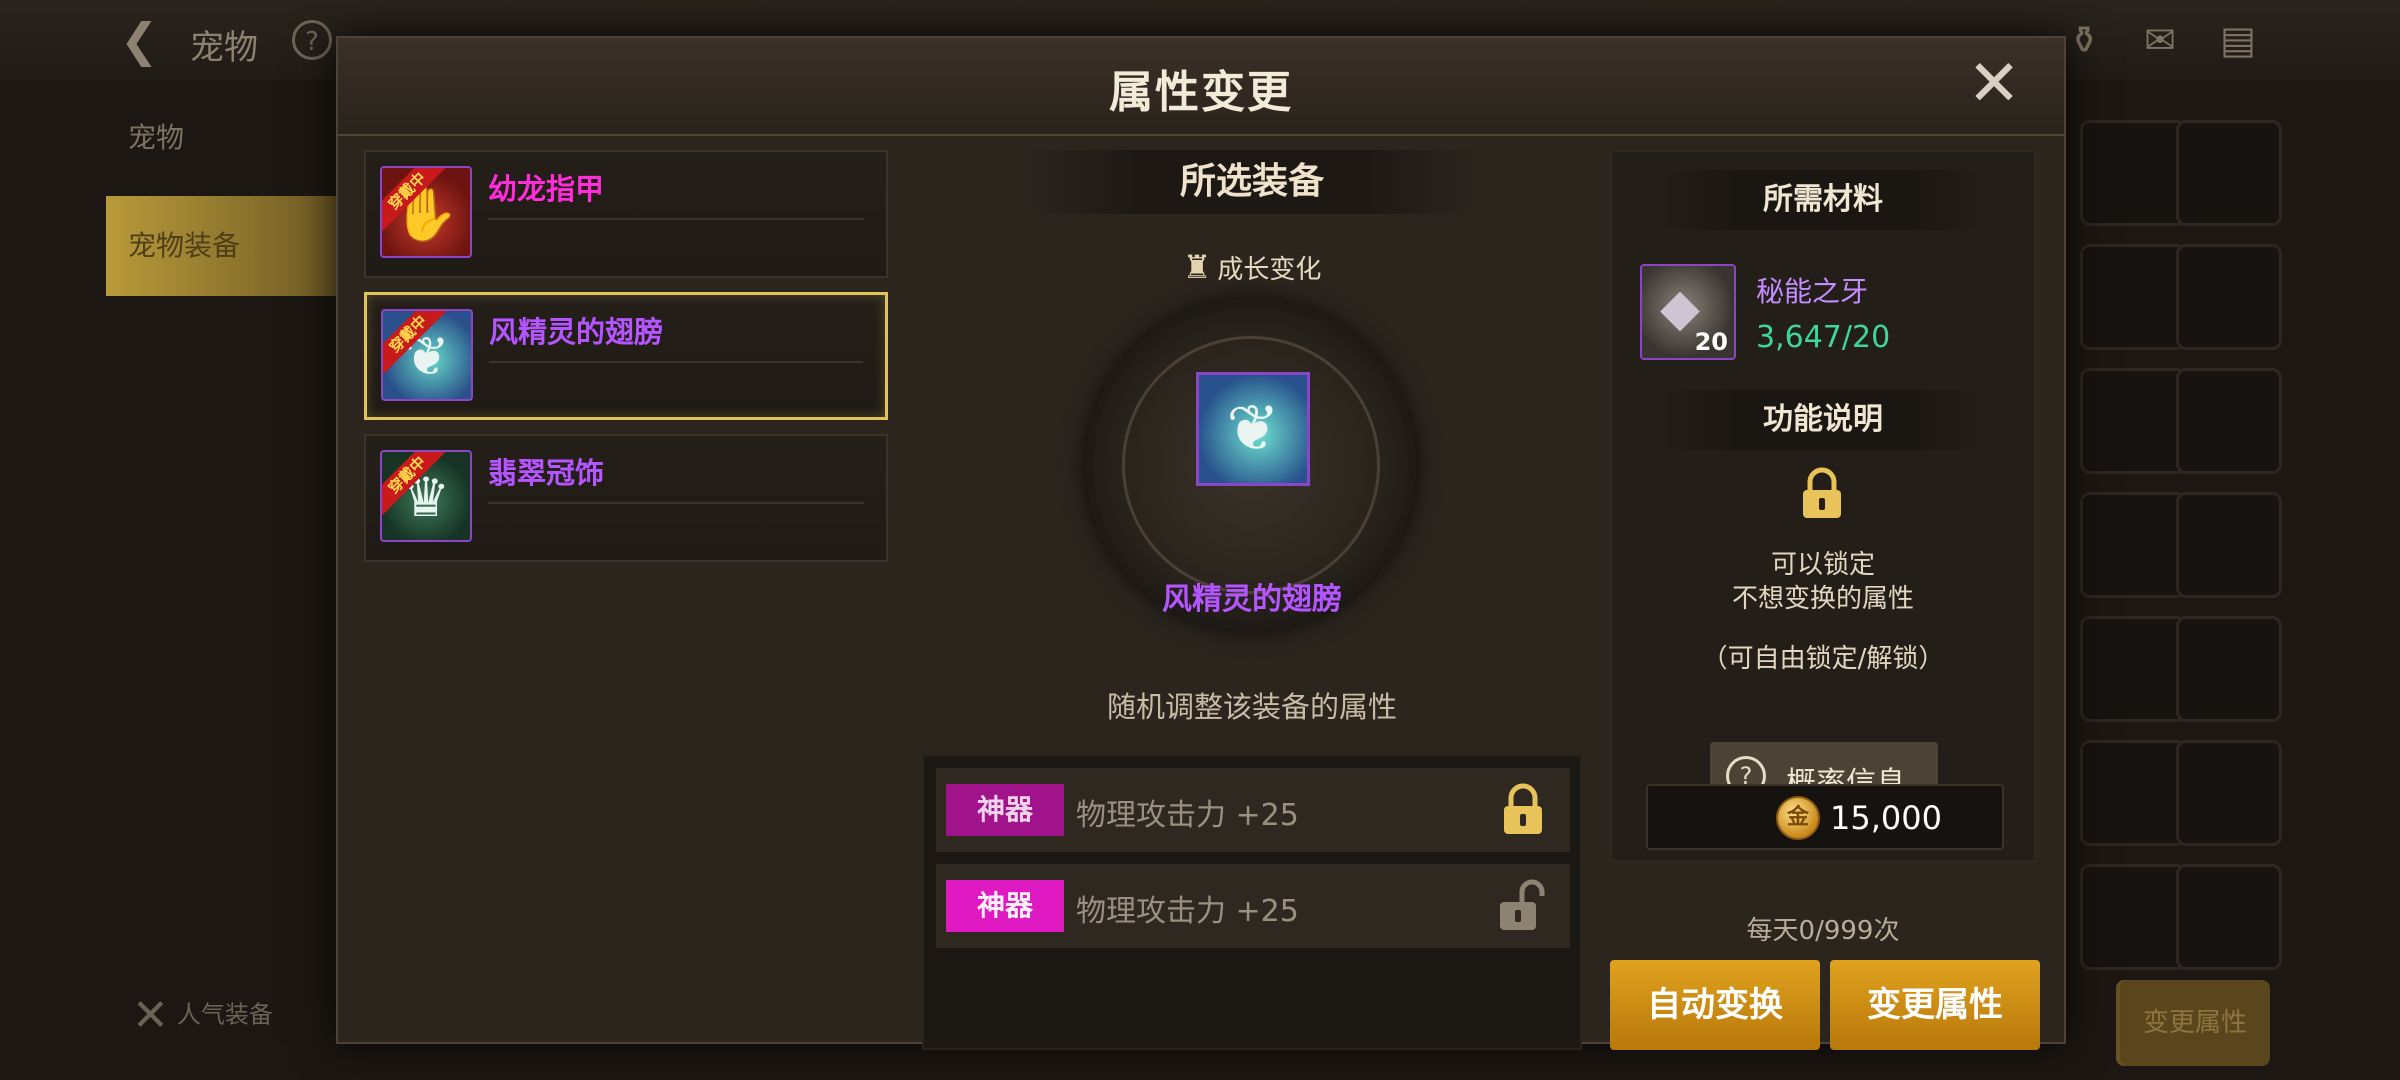 The image size is (2400, 1080). What do you see at coordinates (202, 1015) in the screenshot?
I see `popular-equipment-button: ✕ 人气装备` at bounding box center [202, 1015].